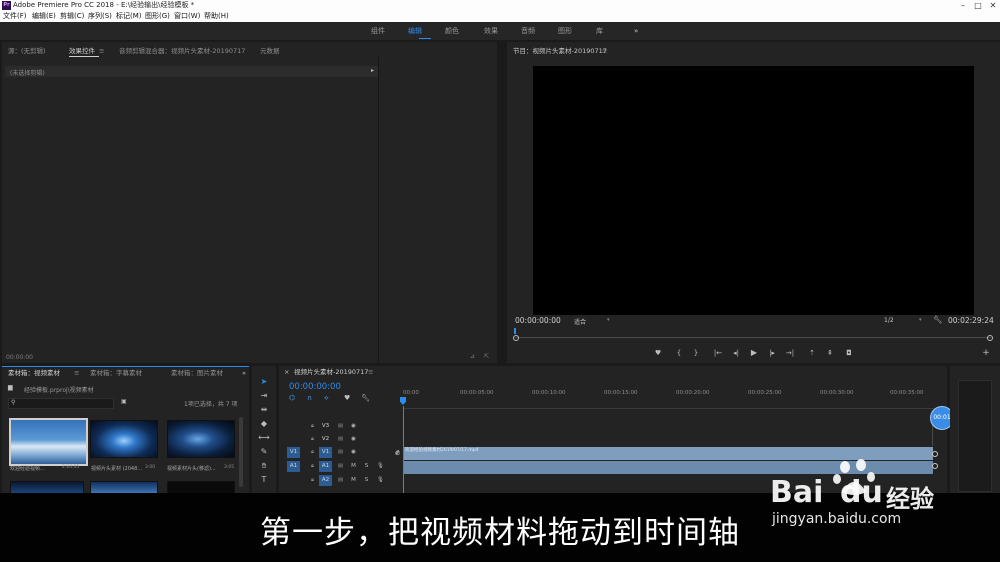  Describe the element at coordinates (325, 452) in the screenshot. I see `track-name-v1: V1` at that location.